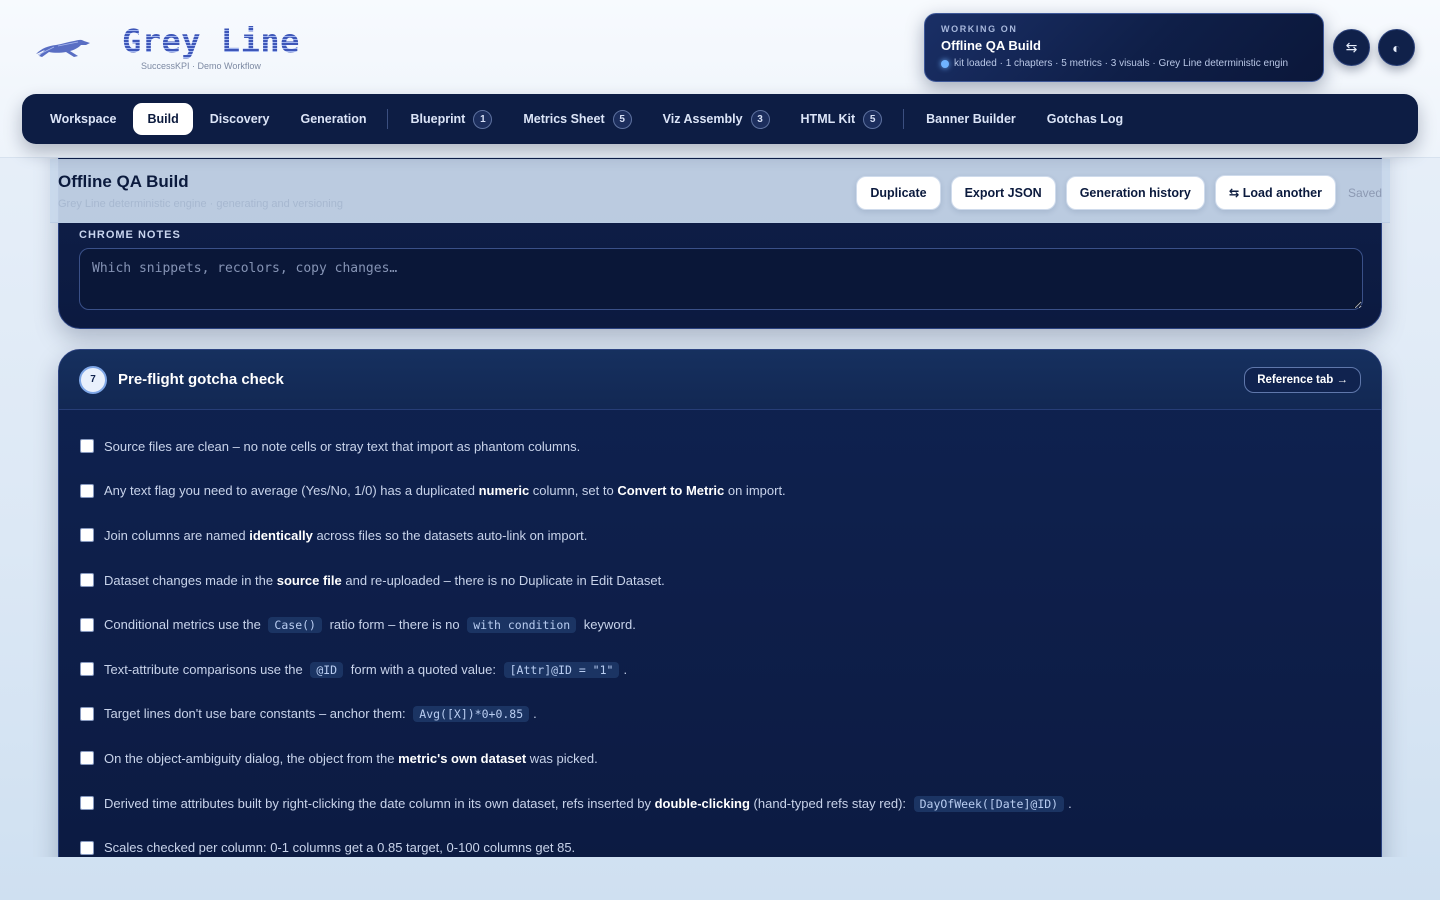 Image resolution: width=1440 pixels, height=900 pixels. I want to click on swap-icon: ⇆, so click(1351, 47).